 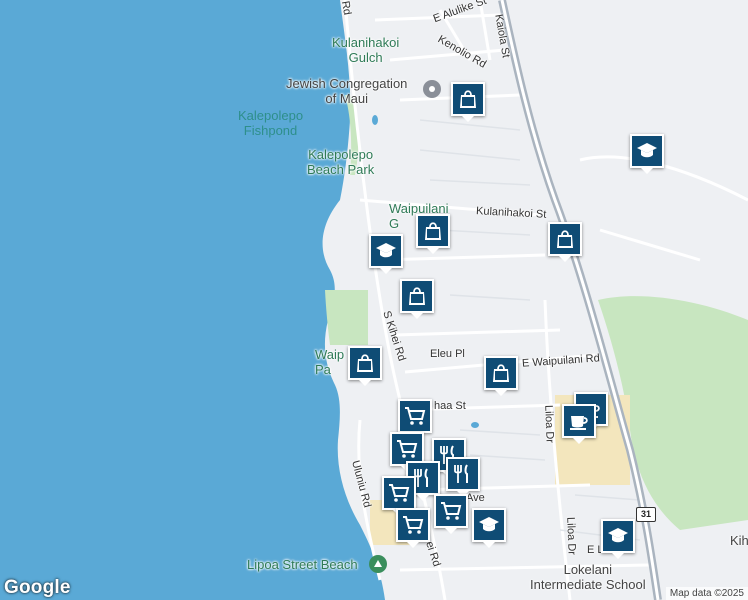 I want to click on label-kih: Kih, so click(x=739, y=540).